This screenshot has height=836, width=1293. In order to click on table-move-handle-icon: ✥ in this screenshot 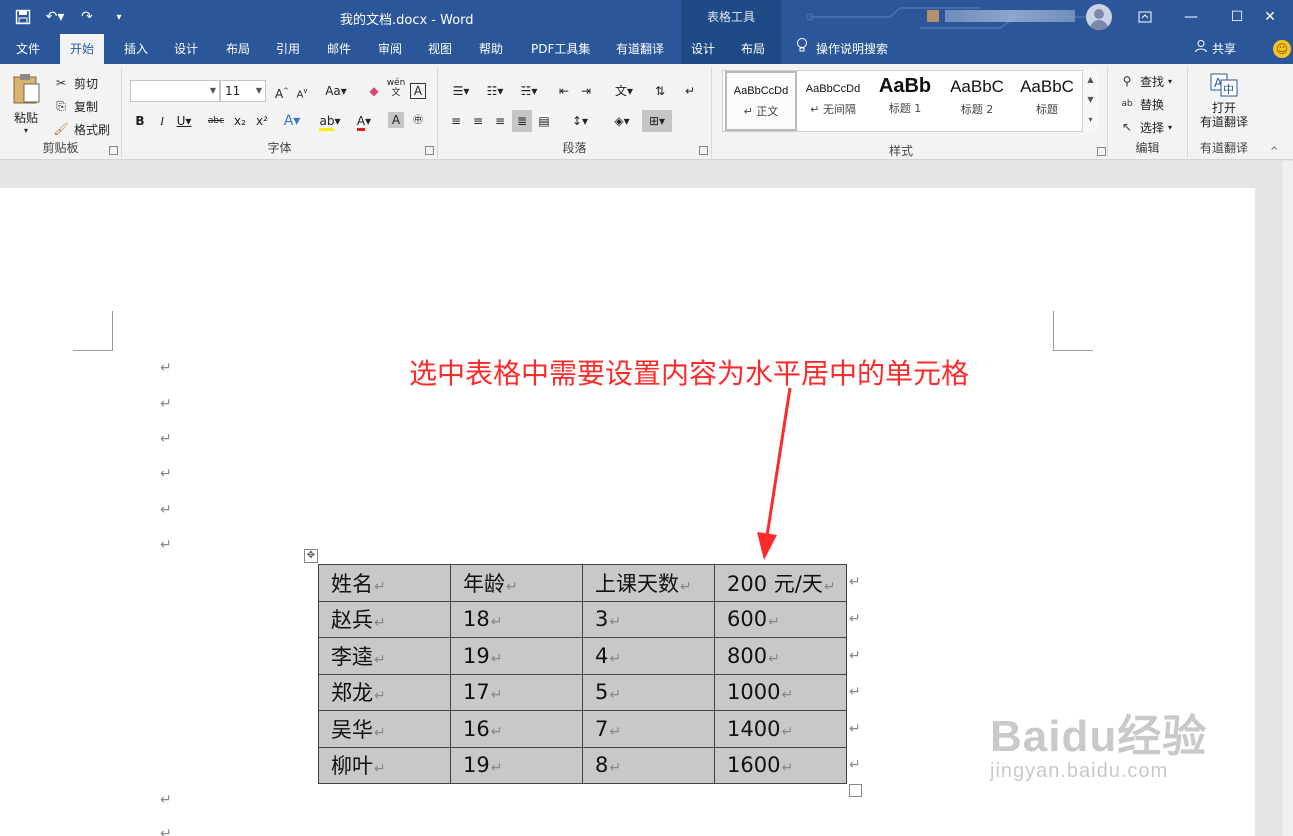, I will do `click(311, 556)`.